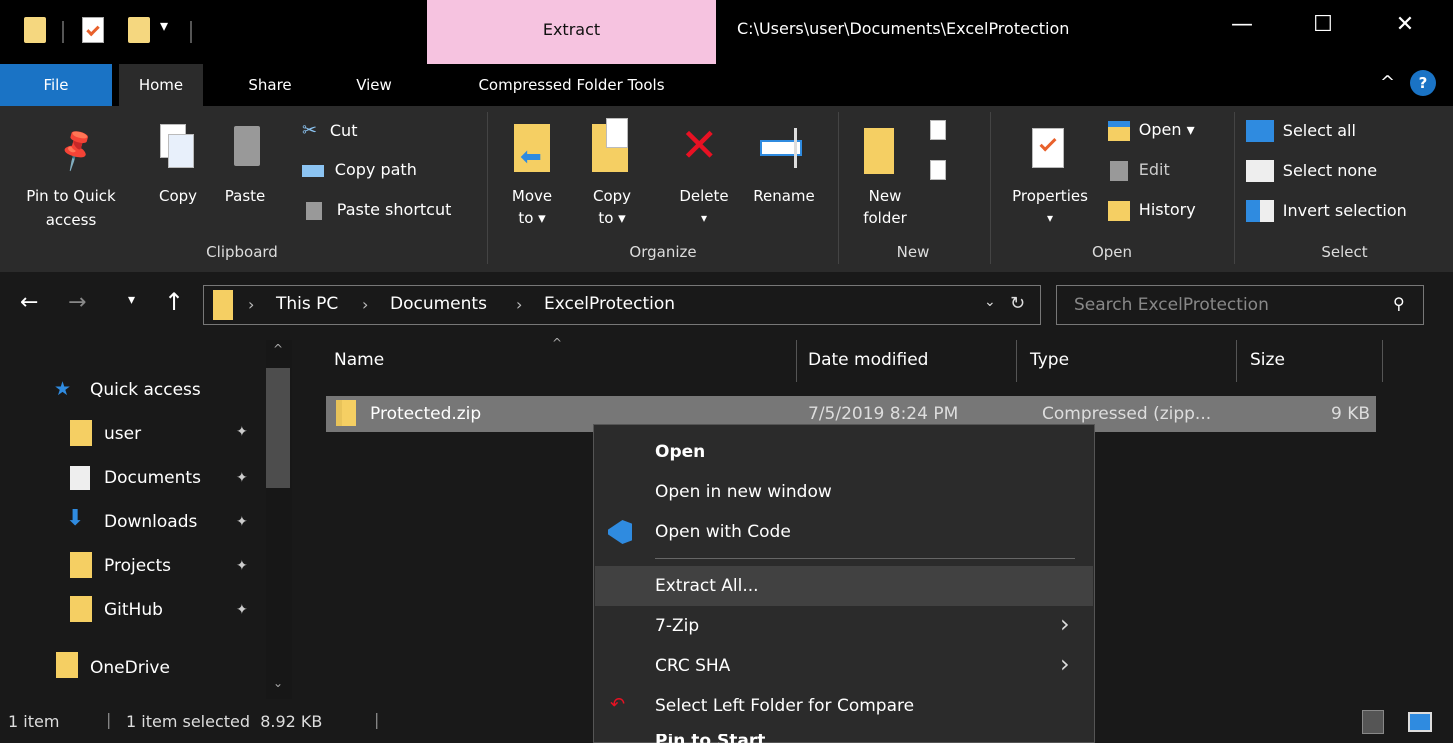 The image size is (1453, 743). What do you see at coordinates (680, 452) in the screenshot?
I see `menu-item-open: Open` at bounding box center [680, 452].